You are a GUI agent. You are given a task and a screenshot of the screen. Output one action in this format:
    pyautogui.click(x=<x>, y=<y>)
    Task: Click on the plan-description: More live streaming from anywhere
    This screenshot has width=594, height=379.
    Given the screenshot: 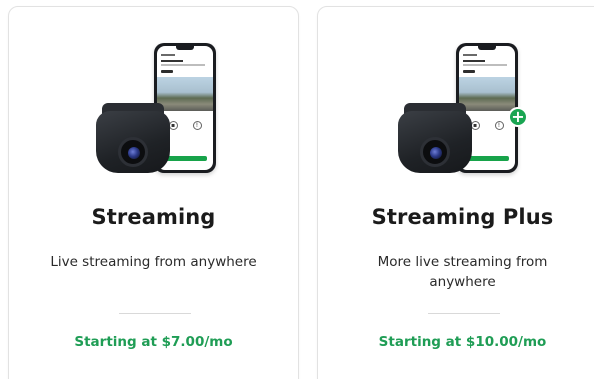 What is the action you would take?
    pyautogui.click(x=462, y=272)
    